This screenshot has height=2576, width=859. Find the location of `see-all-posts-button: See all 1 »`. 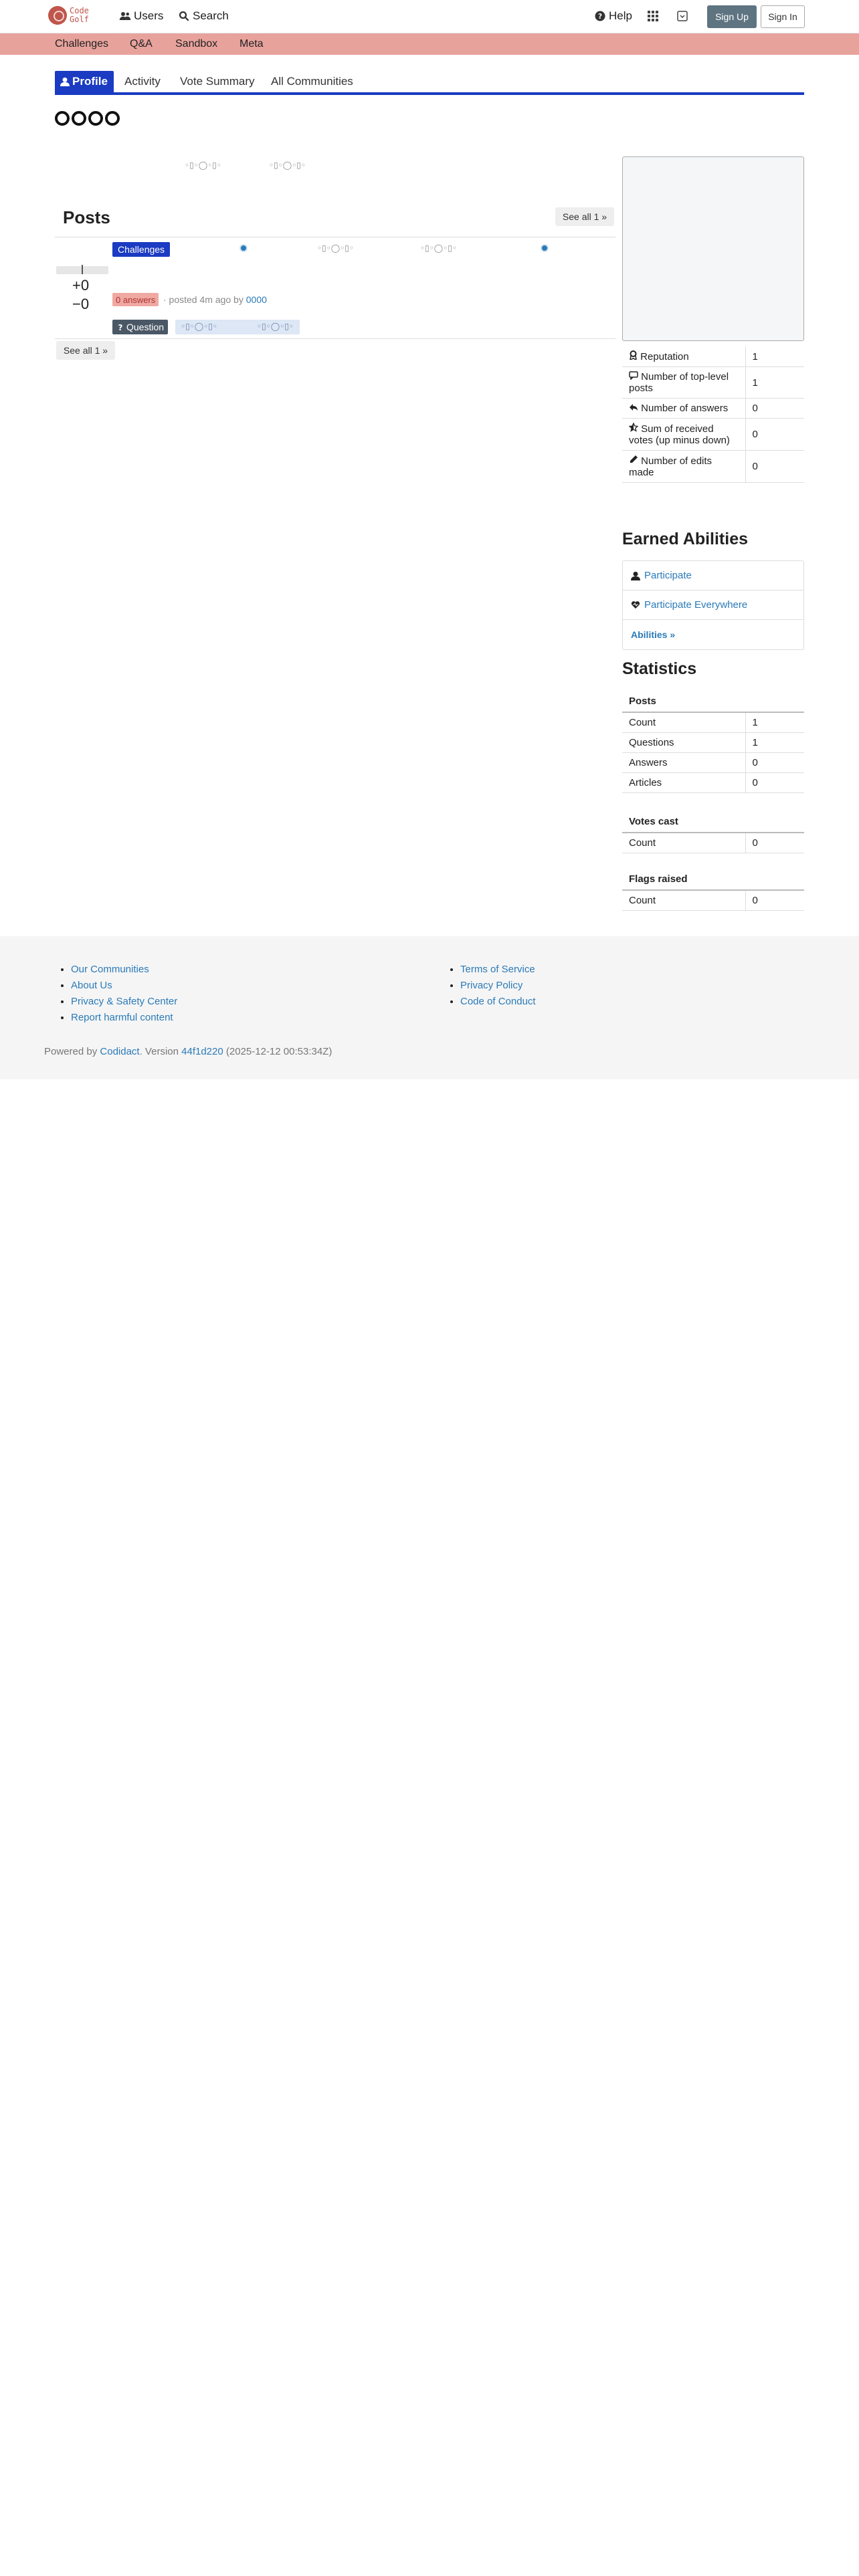

see-all-posts-button: See all 1 » is located at coordinates (584, 217).